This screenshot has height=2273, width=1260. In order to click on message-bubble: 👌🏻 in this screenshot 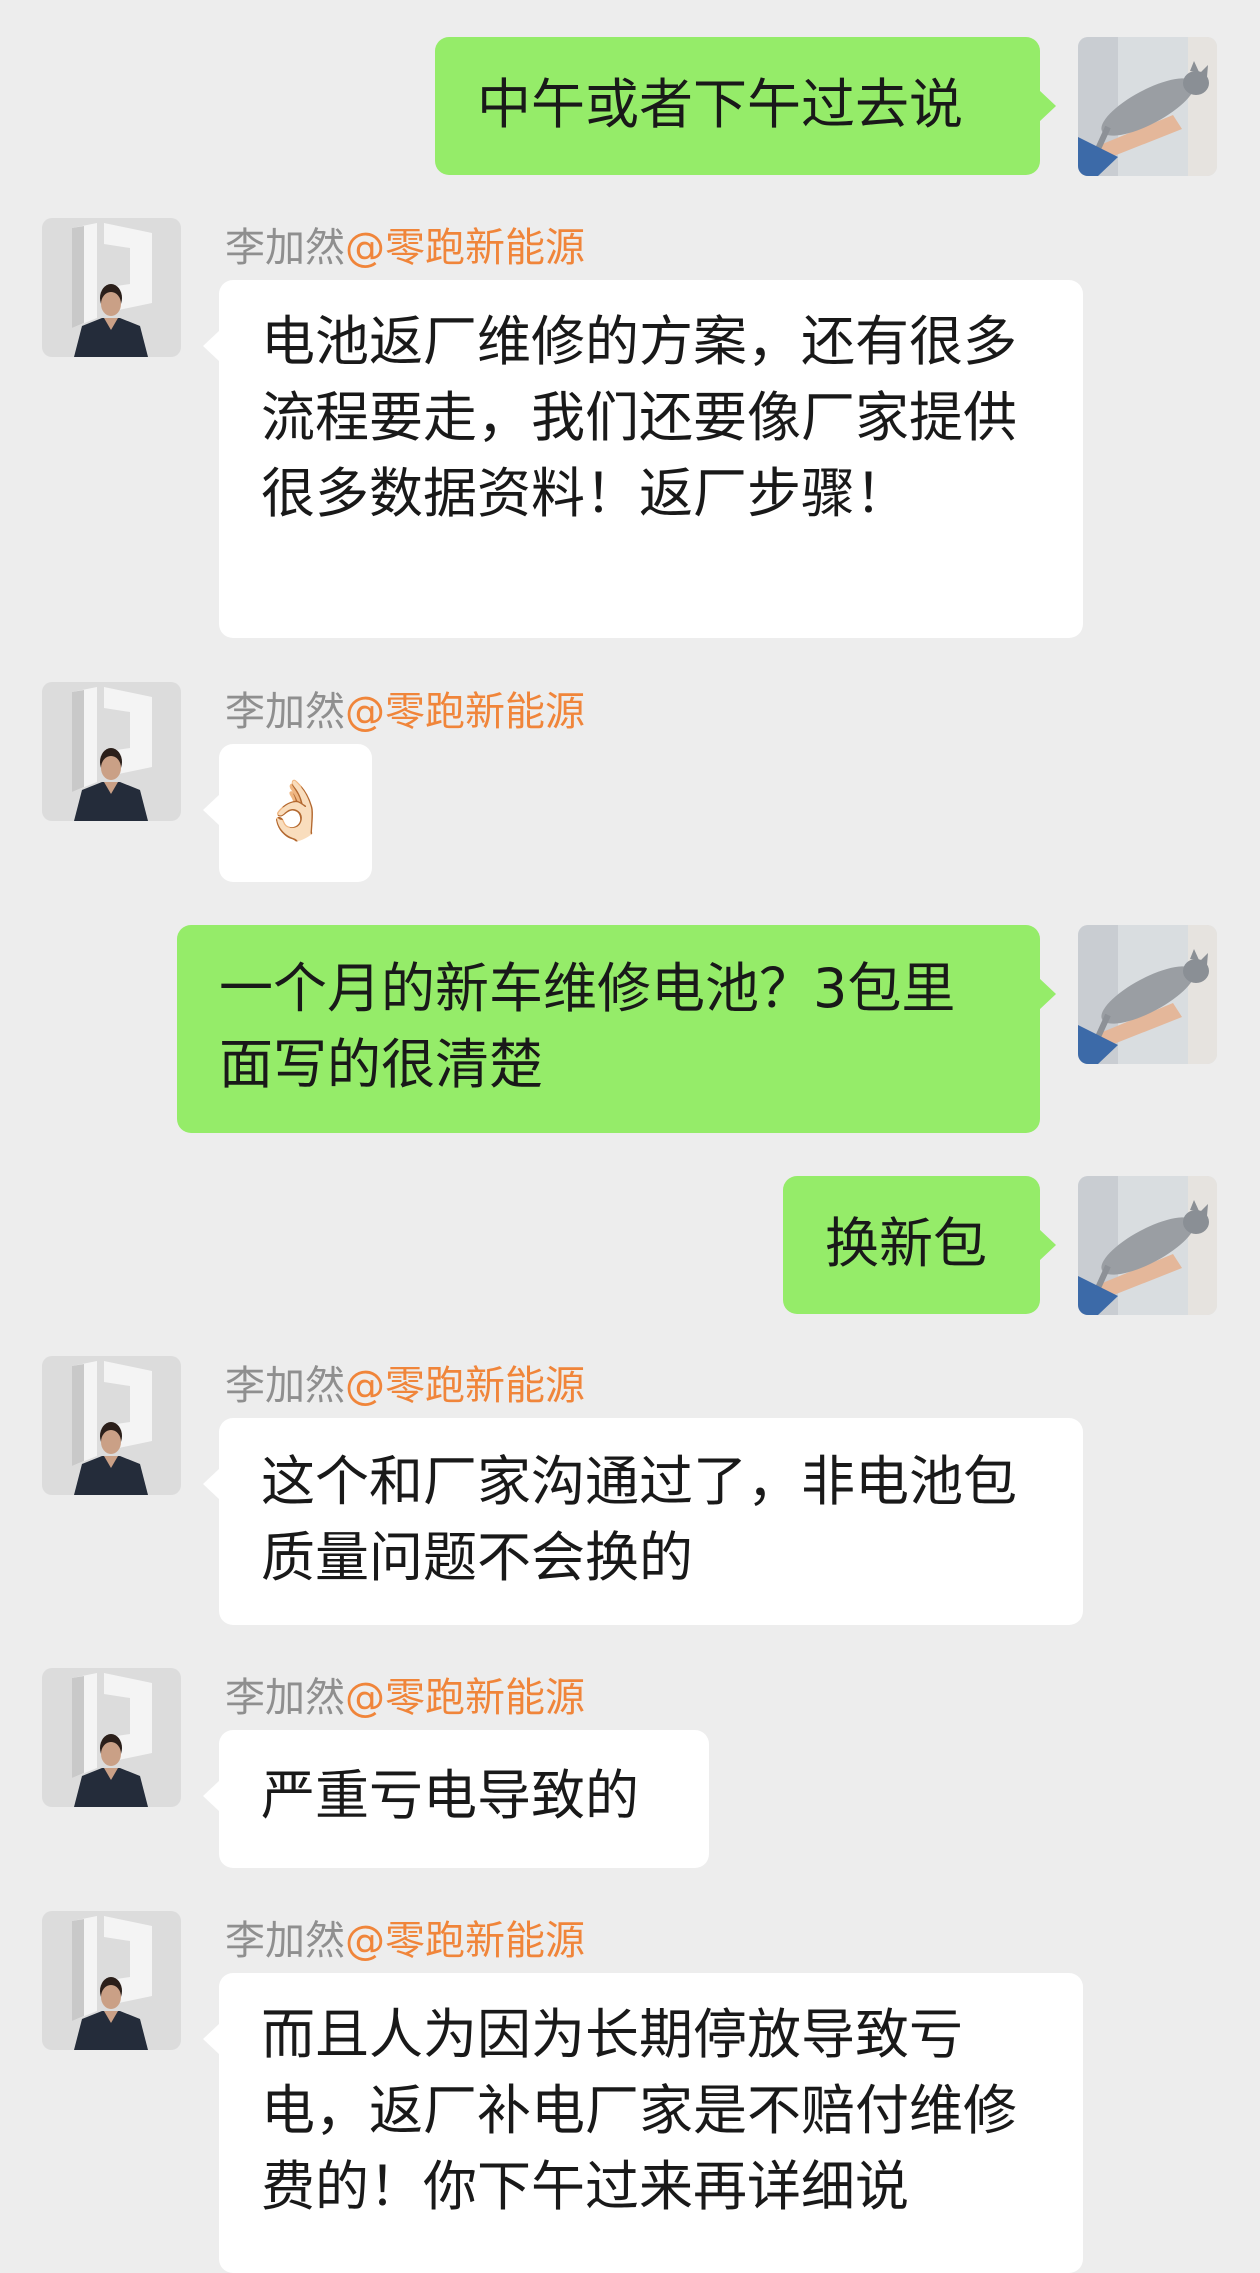, I will do `click(287, 813)`.